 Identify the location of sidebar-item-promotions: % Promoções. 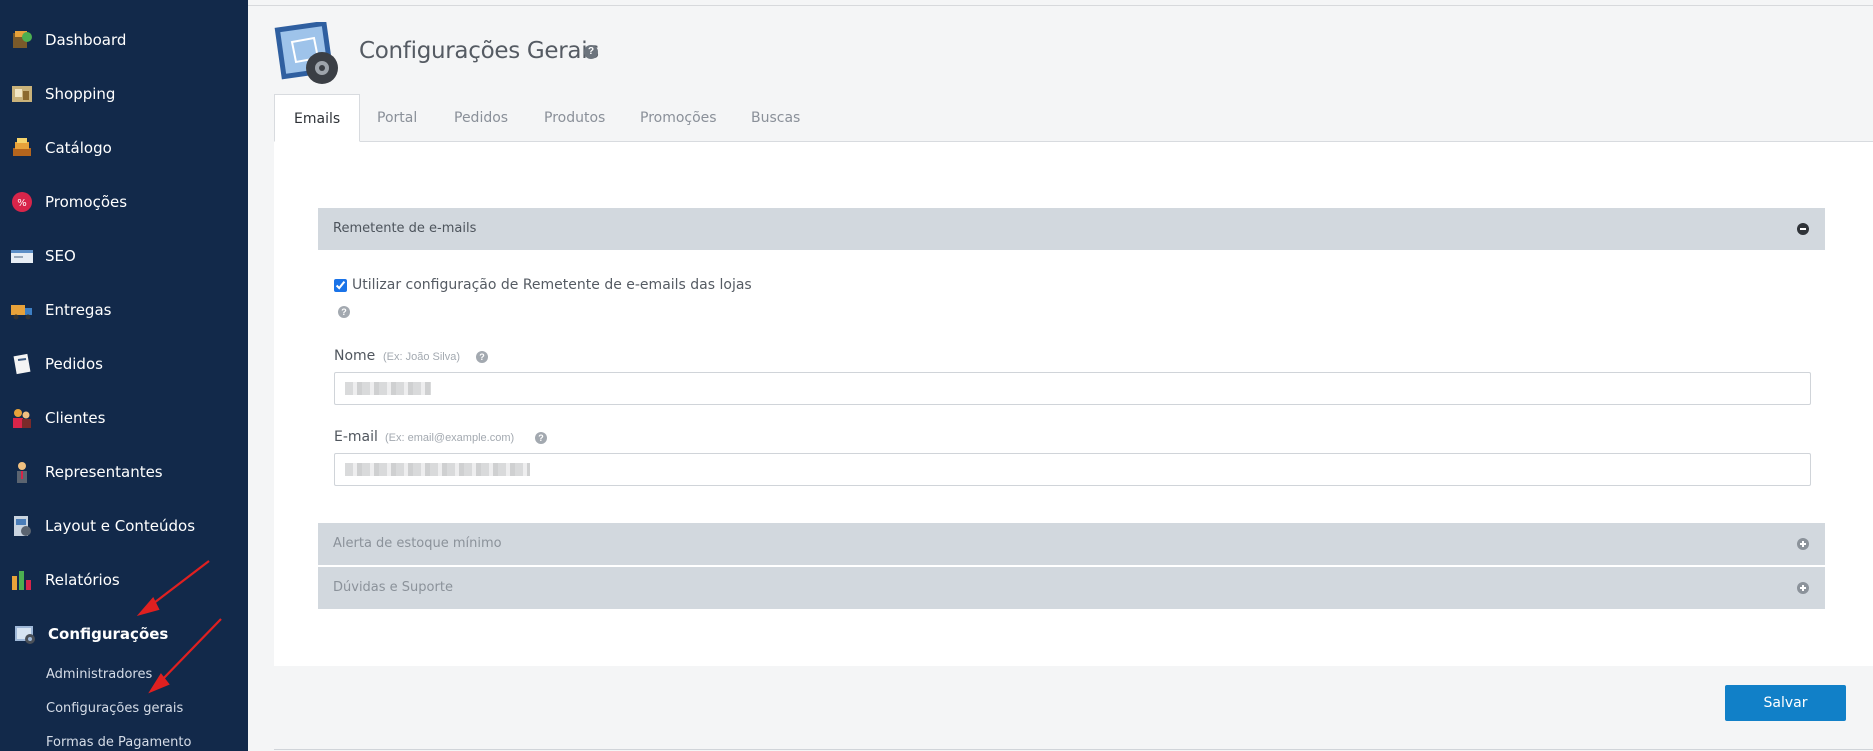
(124, 202).